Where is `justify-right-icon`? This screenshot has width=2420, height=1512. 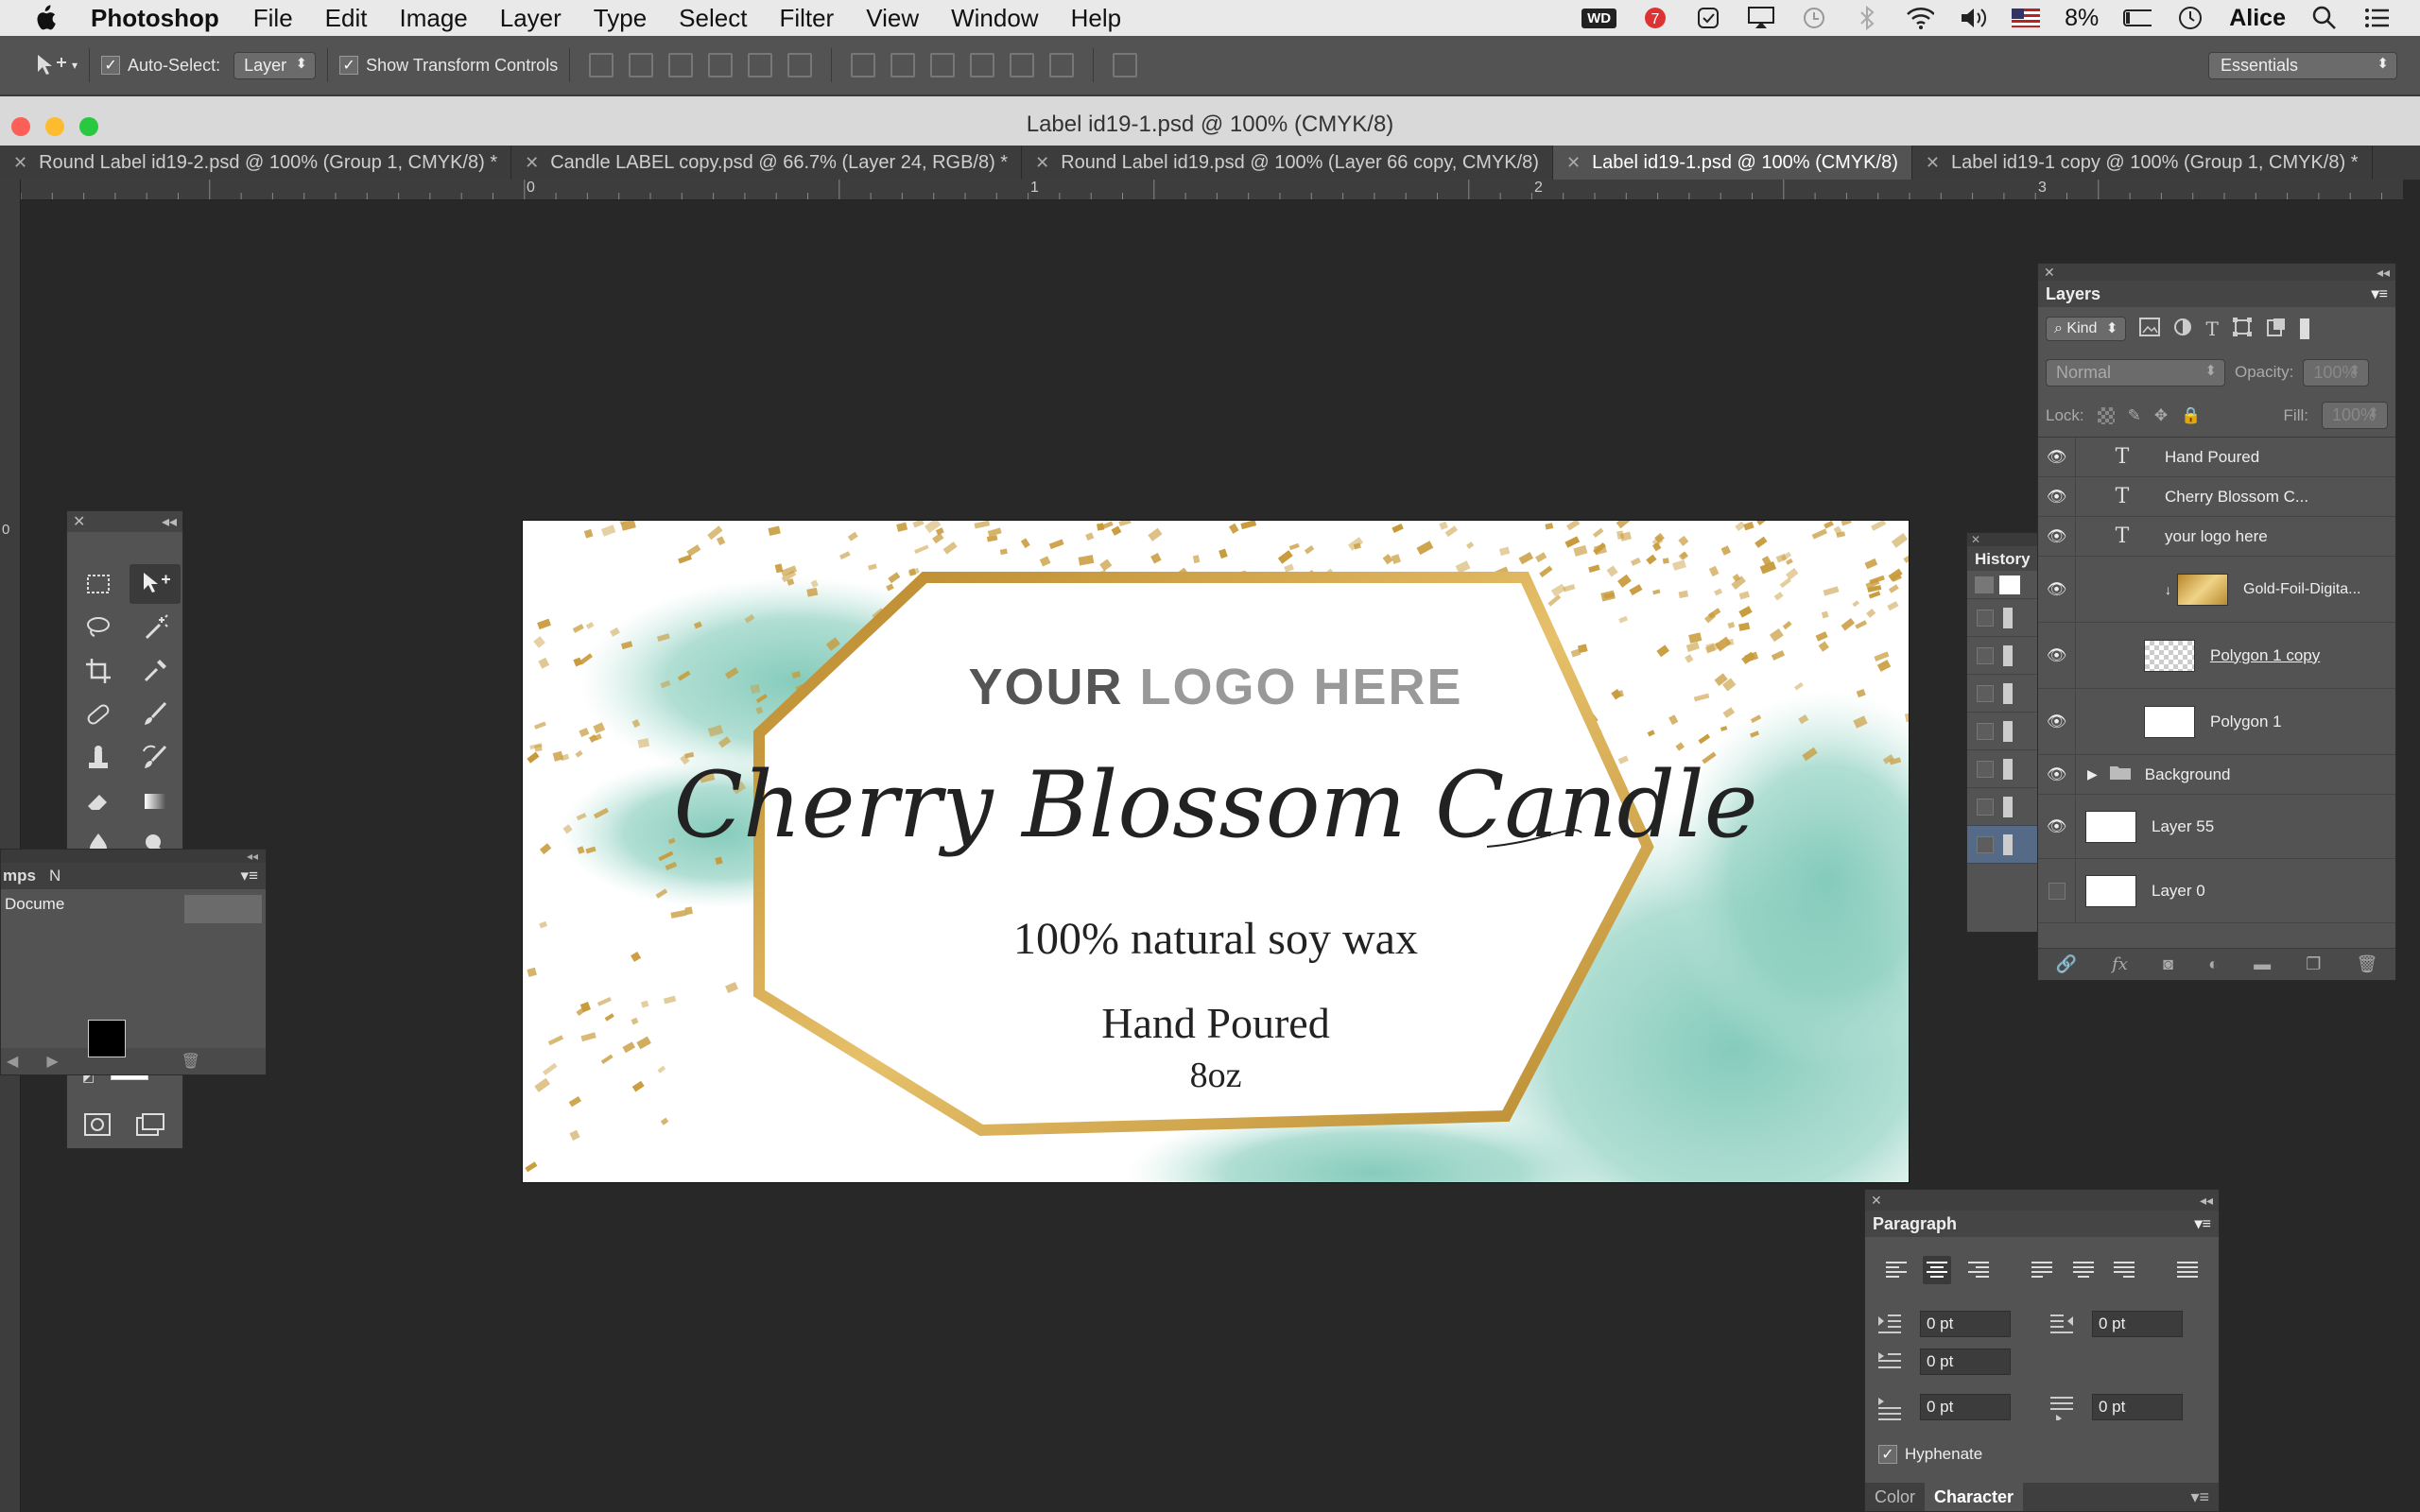
justify-right-icon is located at coordinates (2124, 1270).